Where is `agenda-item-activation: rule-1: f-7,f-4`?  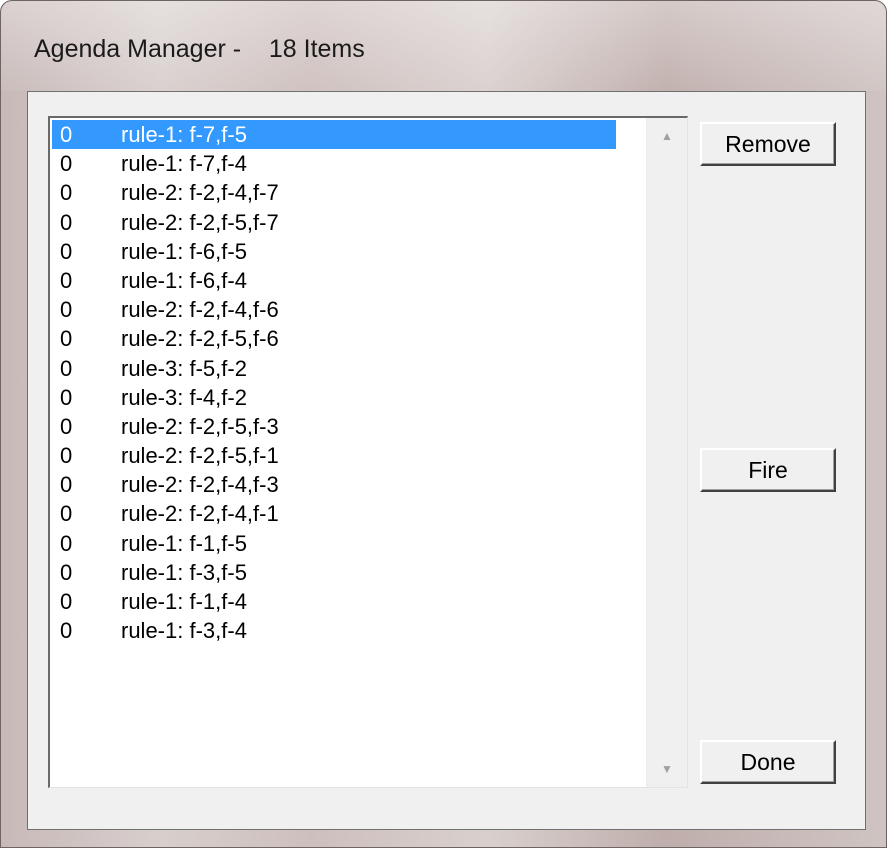
agenda-item-activation: rule-1: f-7,f-4 is located at coordinates (184, 164).